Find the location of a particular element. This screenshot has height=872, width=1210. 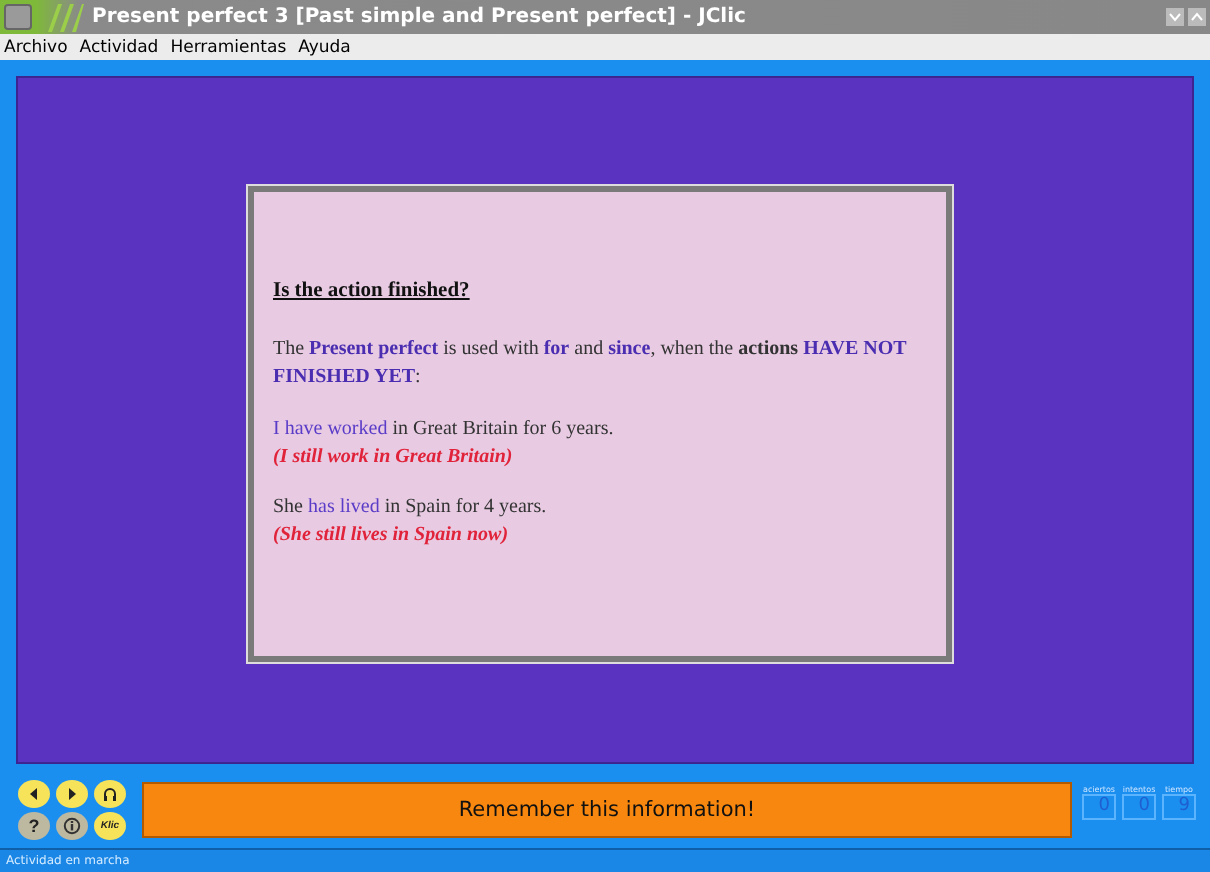

paragraph: She has lived in Spain for 4 years. is located at coordinates (411, 508).